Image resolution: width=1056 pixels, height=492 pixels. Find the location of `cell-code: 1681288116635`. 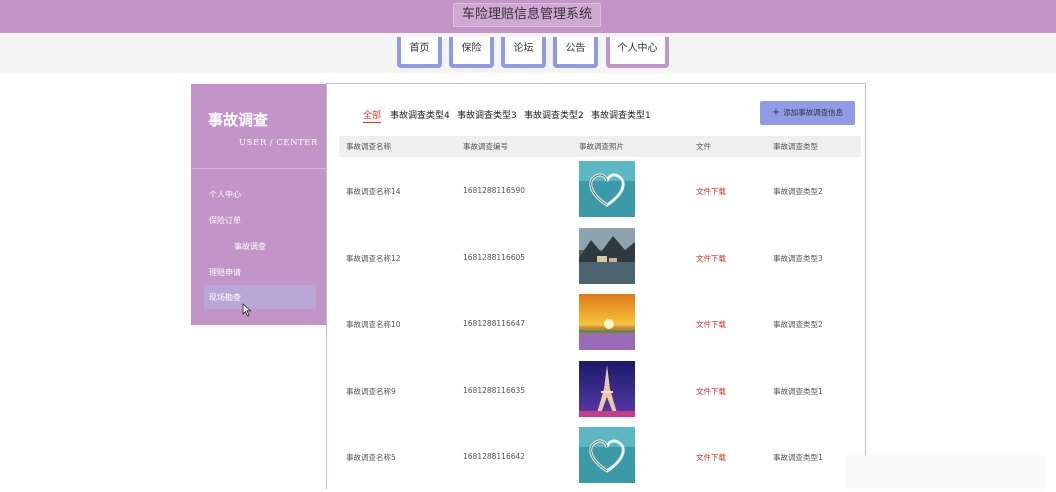

cell-code: 1681288116635 is located at coordinates (494, 390).